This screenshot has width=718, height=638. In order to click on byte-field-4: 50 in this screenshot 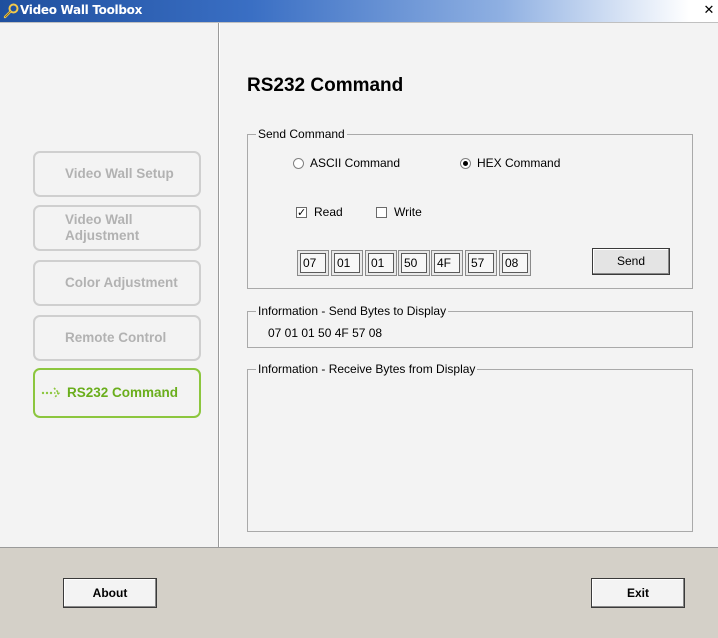, I will do `click(414, 263)`.